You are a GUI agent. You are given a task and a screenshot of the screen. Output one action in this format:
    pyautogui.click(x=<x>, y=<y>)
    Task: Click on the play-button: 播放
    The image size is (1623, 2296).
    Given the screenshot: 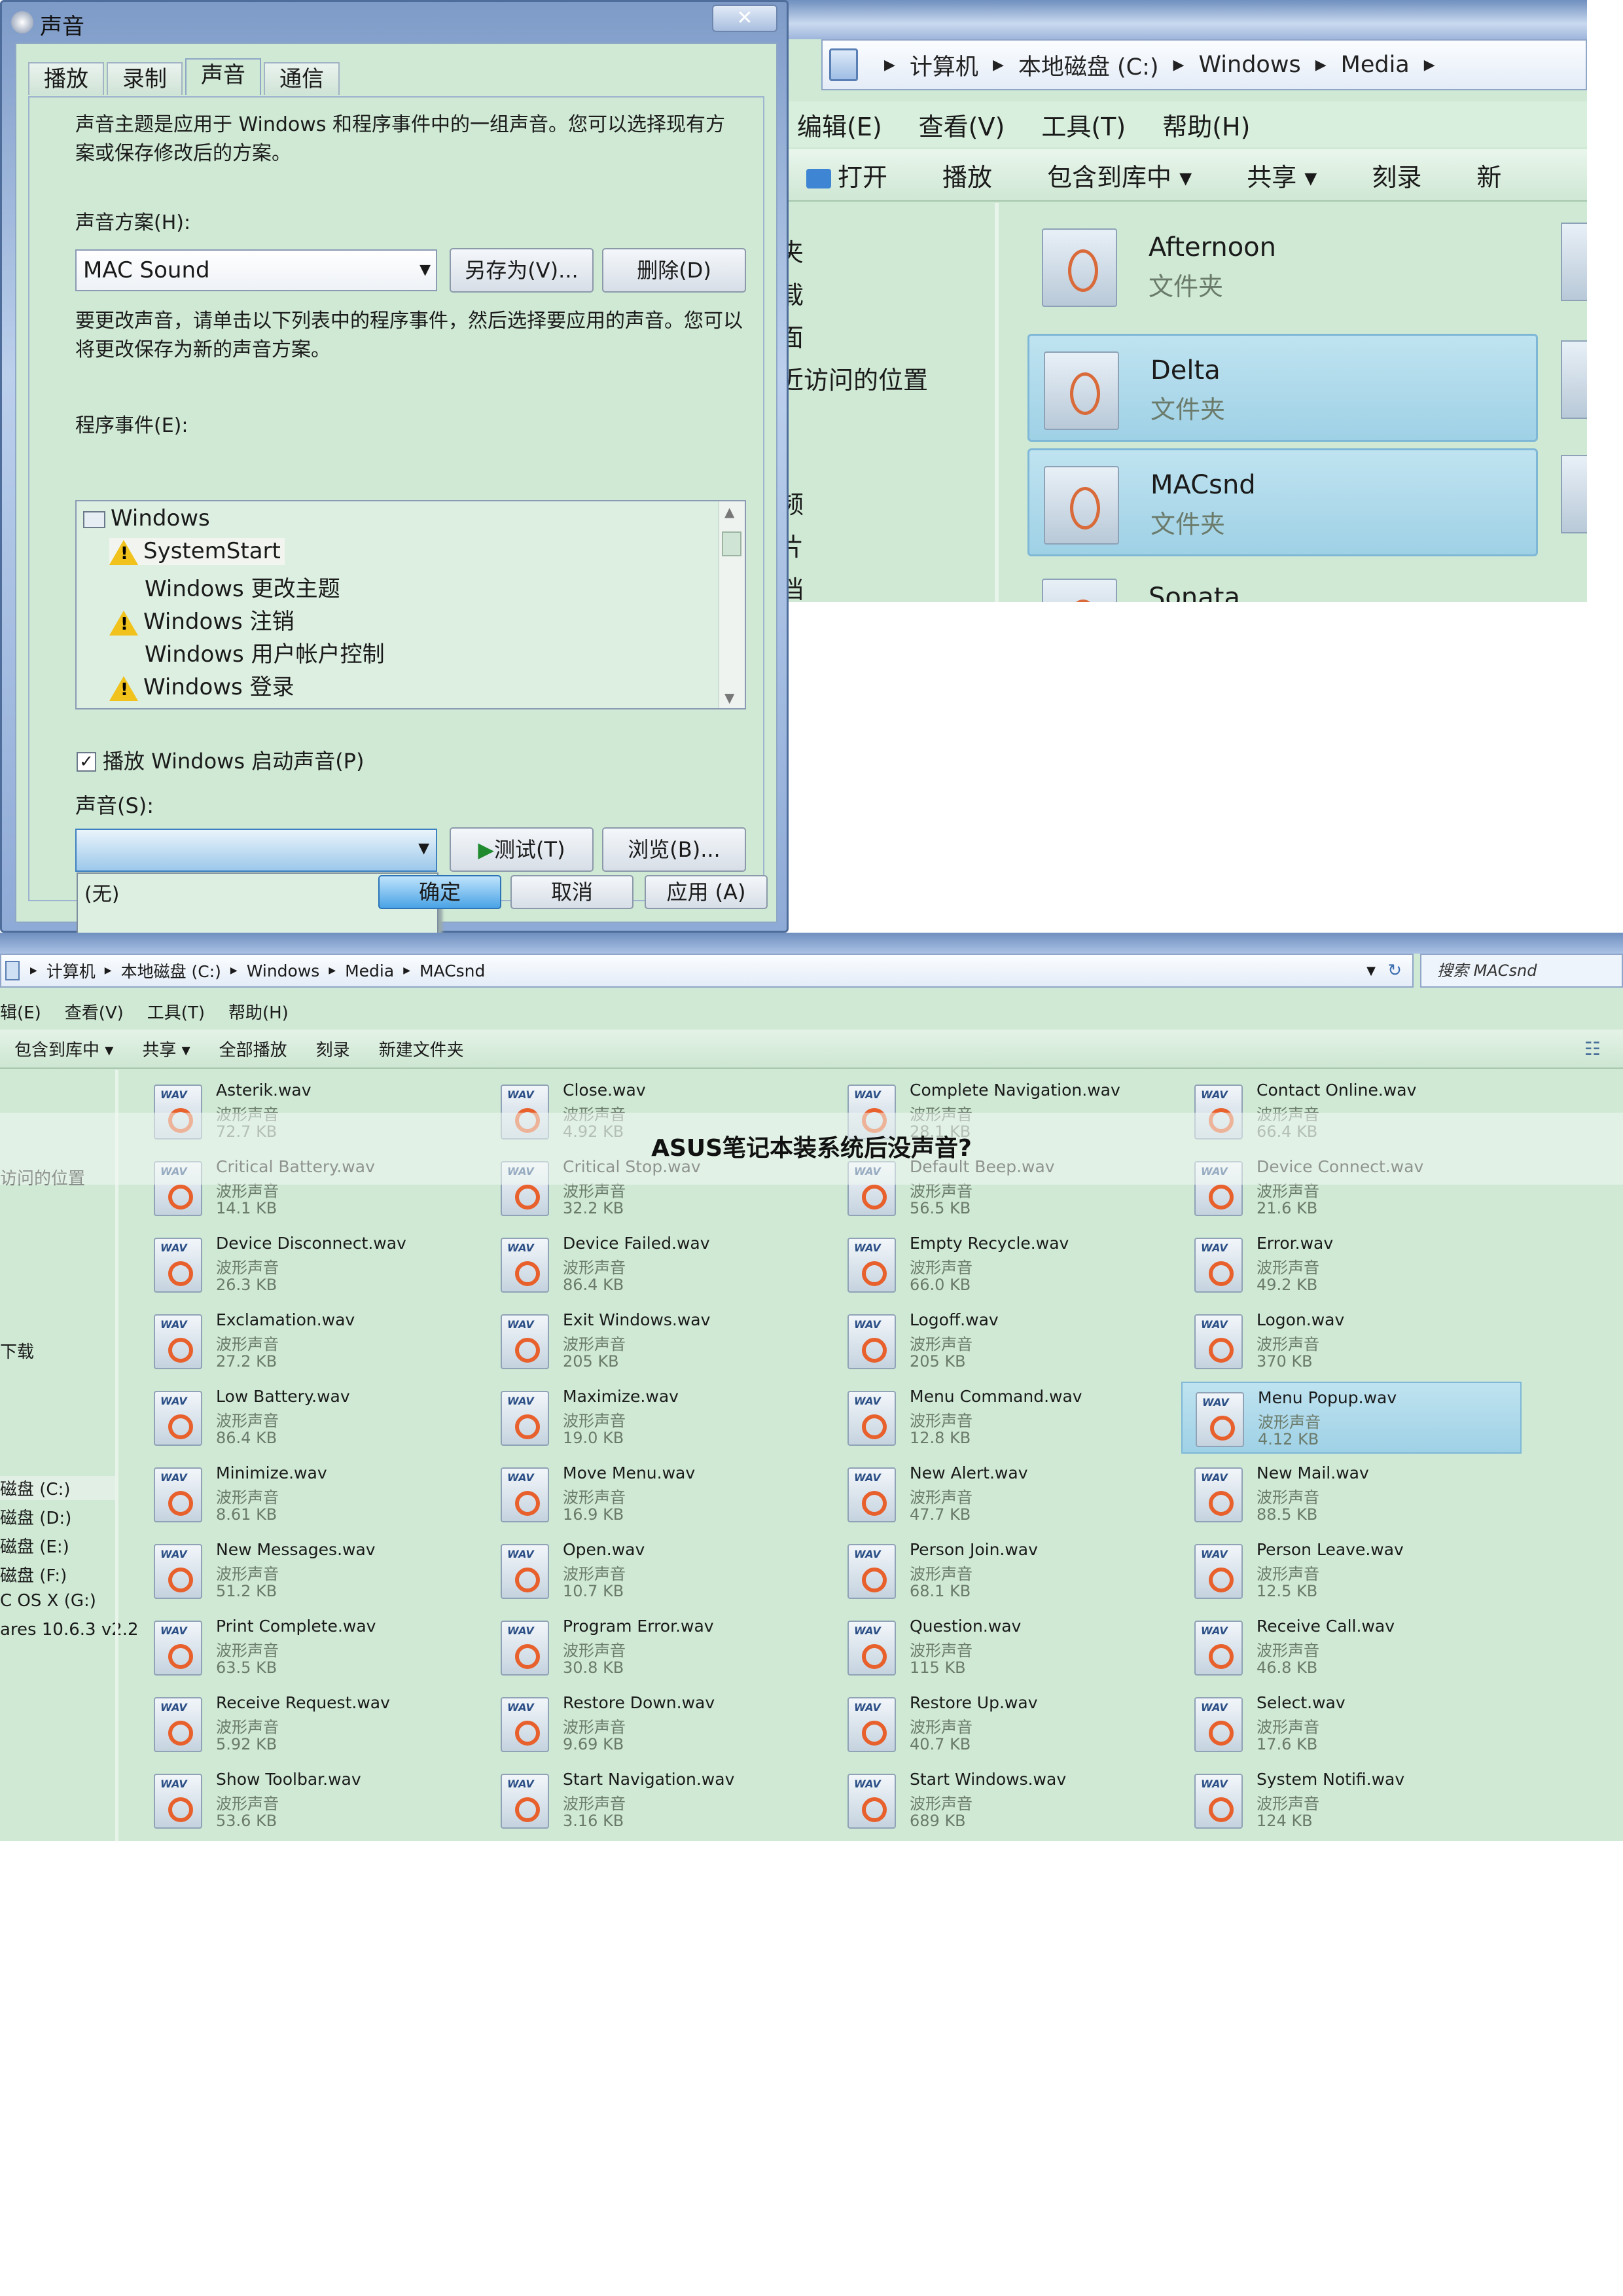 What is the action you would take?
    pyautogui.click(x=967, y=175)
    